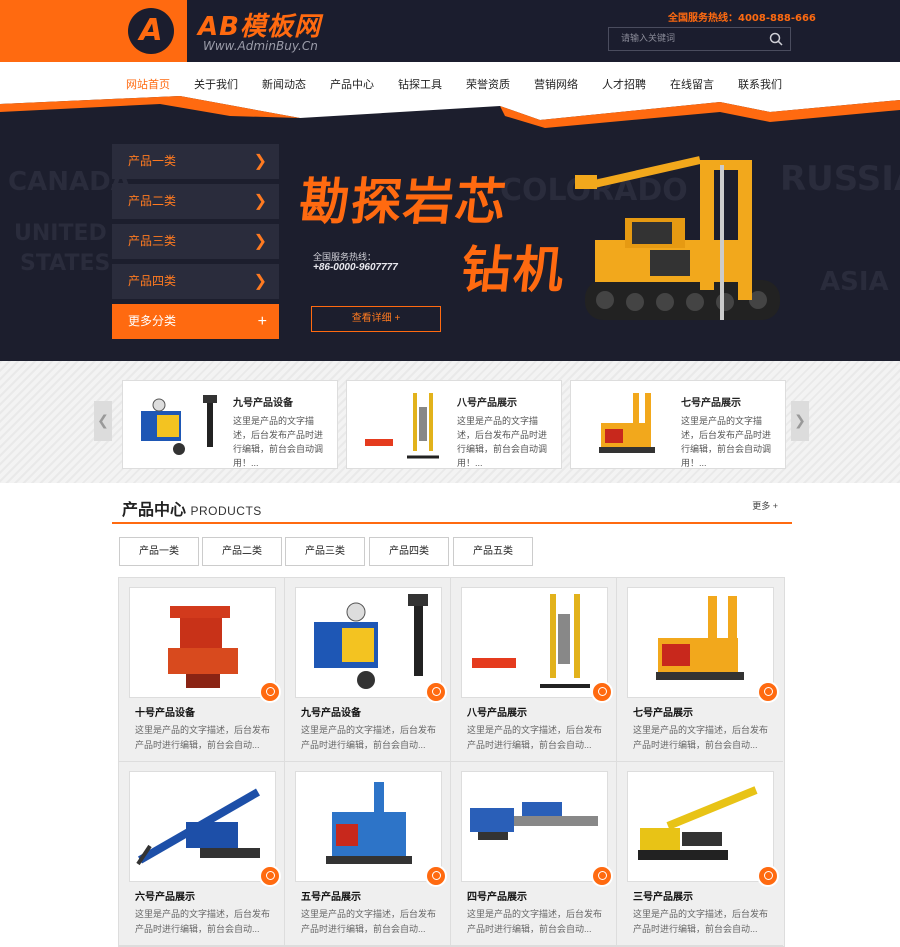 The width and height of the screenshot is (900, 947). I want to click on header-hotline: 全国服务热线：4008-888-666, so click(742, 18).